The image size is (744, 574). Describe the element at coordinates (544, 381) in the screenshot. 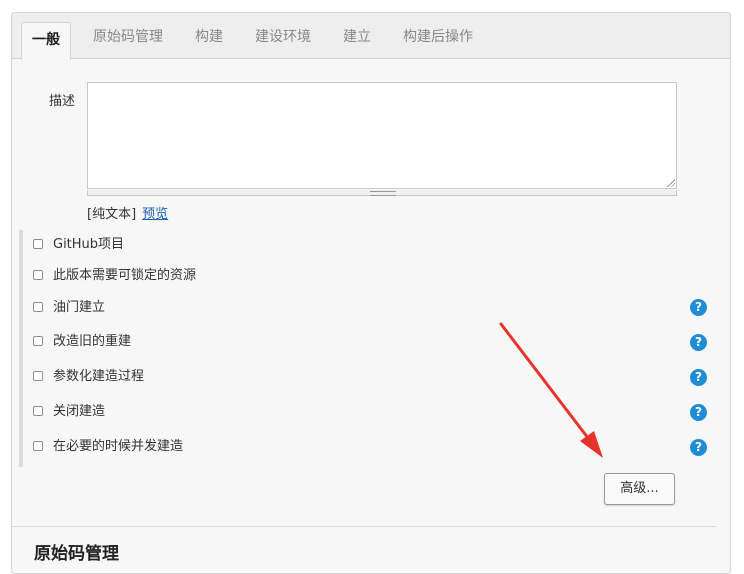

I see `arrow-shaft` at that location.